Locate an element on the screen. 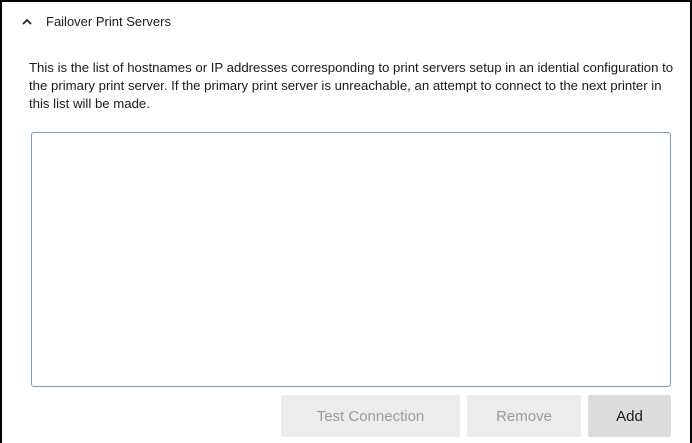  chevron-up-icon is located at coordinates (27, 21).